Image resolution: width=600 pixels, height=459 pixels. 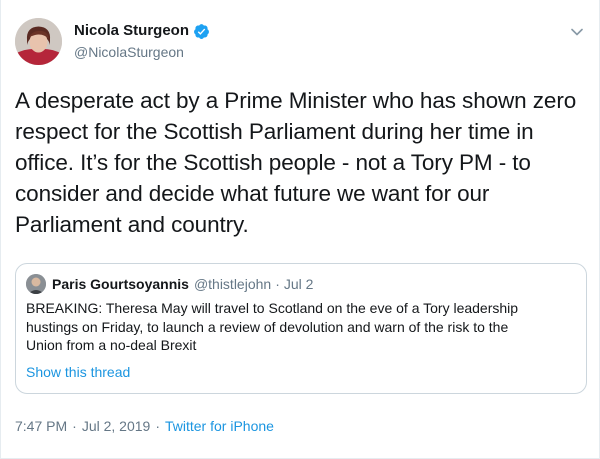 I want to click on avatar-image, so click(x=38, y=41).